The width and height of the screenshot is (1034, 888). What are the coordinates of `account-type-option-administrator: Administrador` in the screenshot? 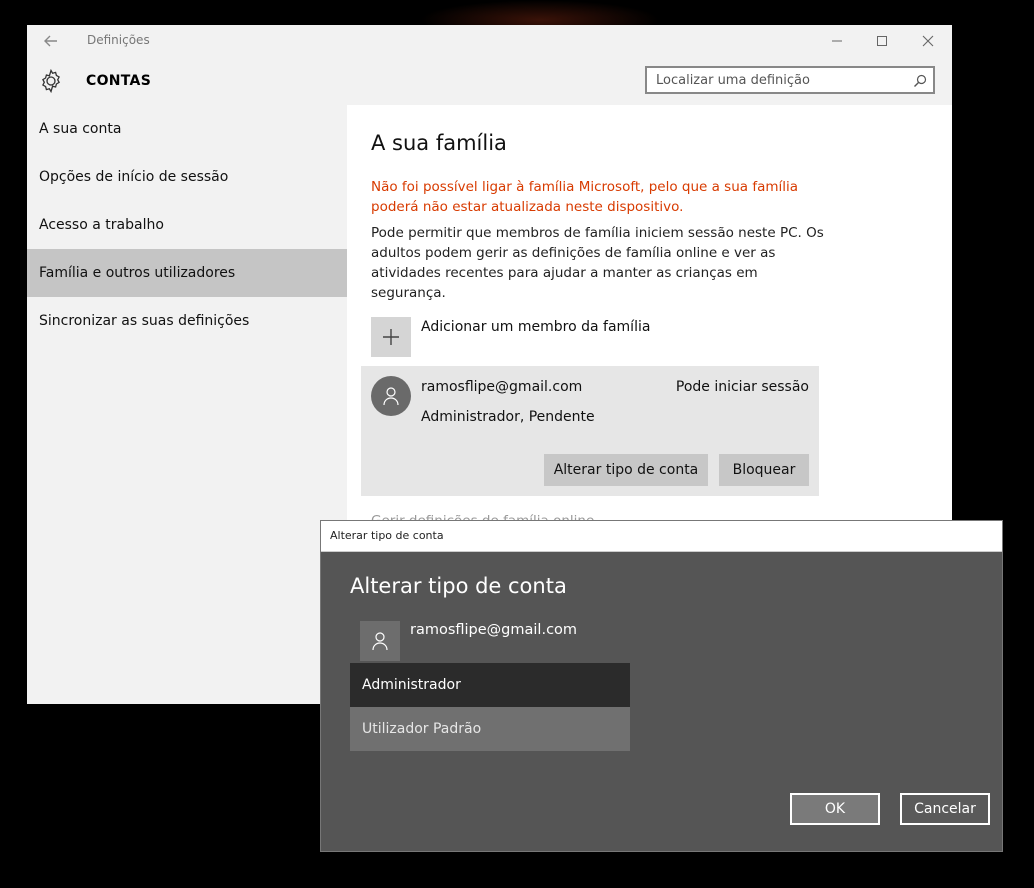 It's located at (490, 685).